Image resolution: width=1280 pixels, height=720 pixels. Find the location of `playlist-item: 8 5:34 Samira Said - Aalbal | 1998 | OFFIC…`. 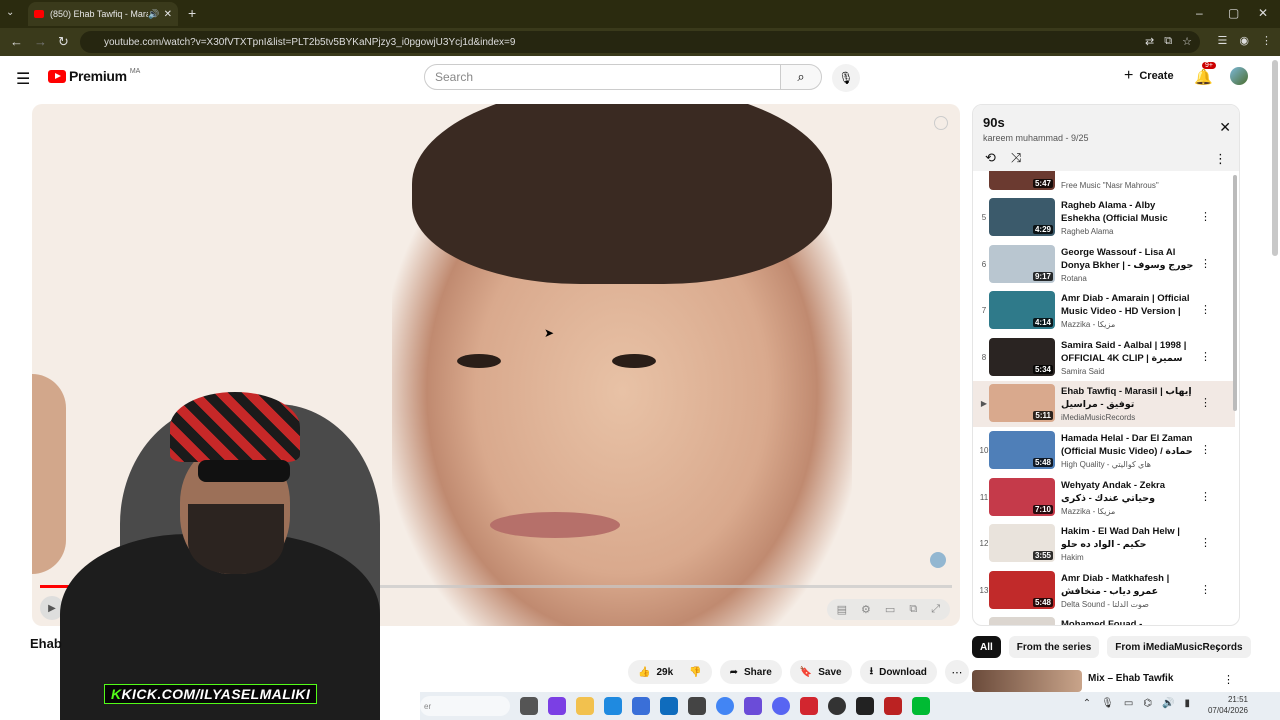

playlist-item: 8 5:34 Samira Said - Aalbal | 1998 | OFFIC… is located at coordinates (1104, 358).